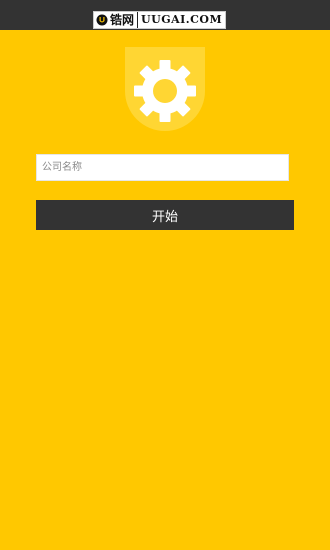  I want to click on watermark: 锆网 UUGAI.COM, so click(160, 20).